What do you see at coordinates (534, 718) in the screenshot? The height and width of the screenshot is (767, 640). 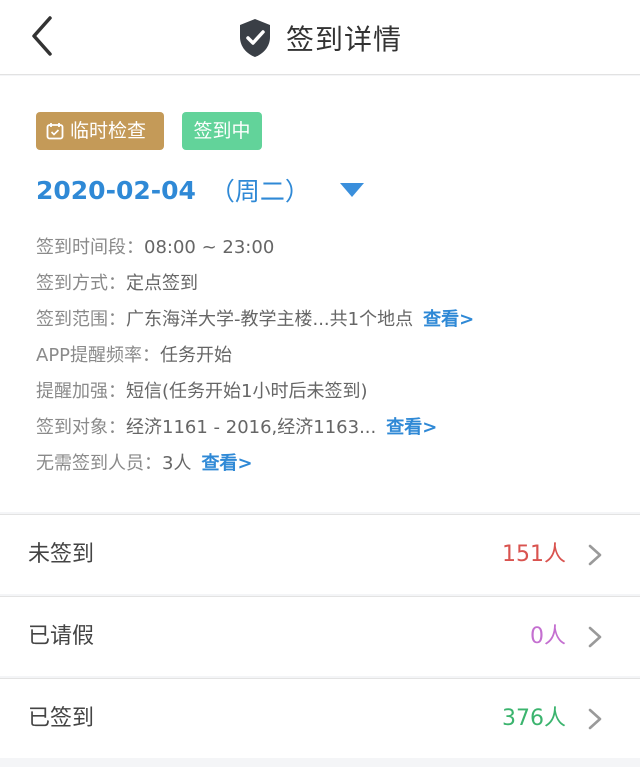 I see `stat-count: 376人` at bounding box center [534, 718].